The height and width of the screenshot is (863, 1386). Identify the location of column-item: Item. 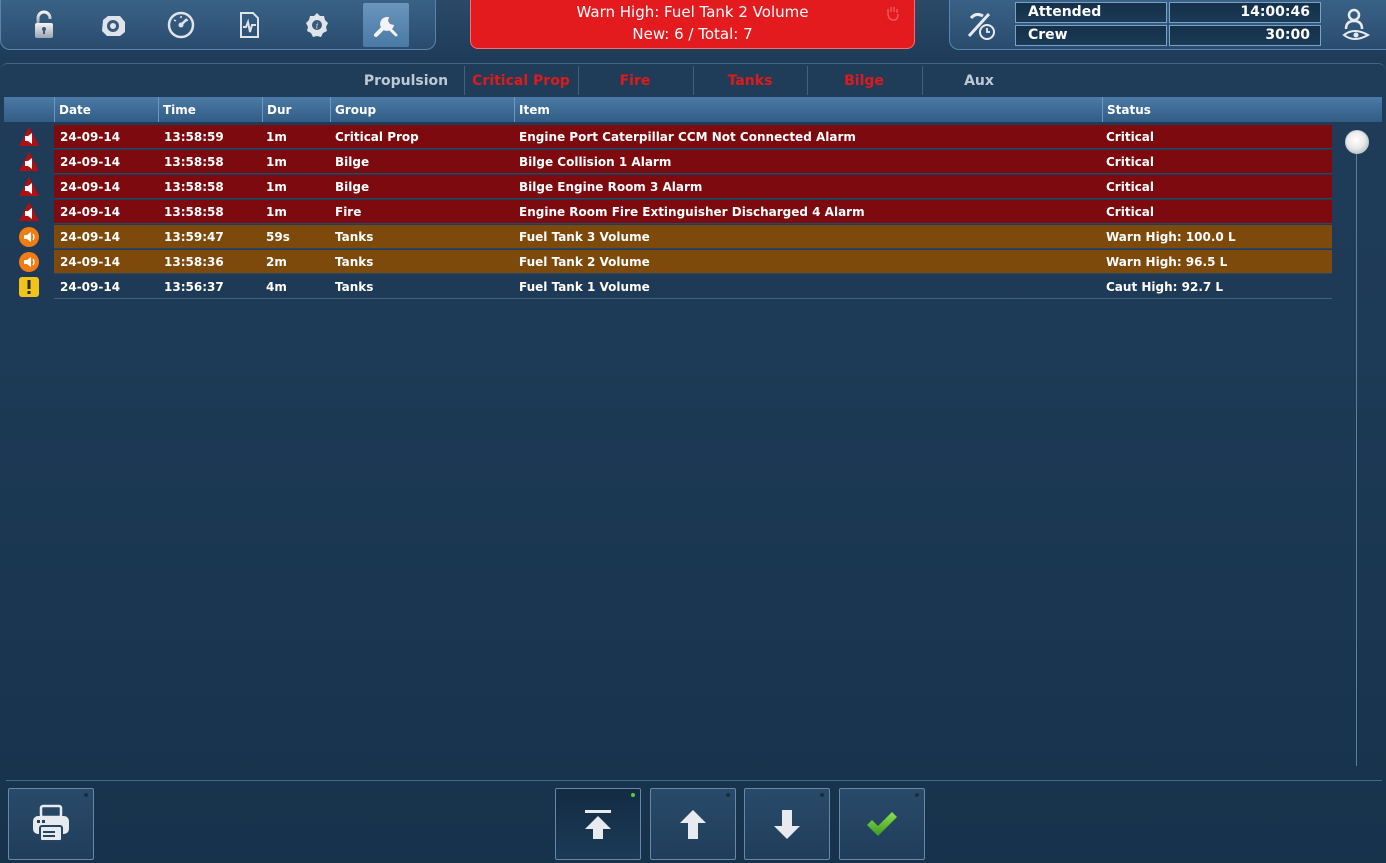
(808, 109).